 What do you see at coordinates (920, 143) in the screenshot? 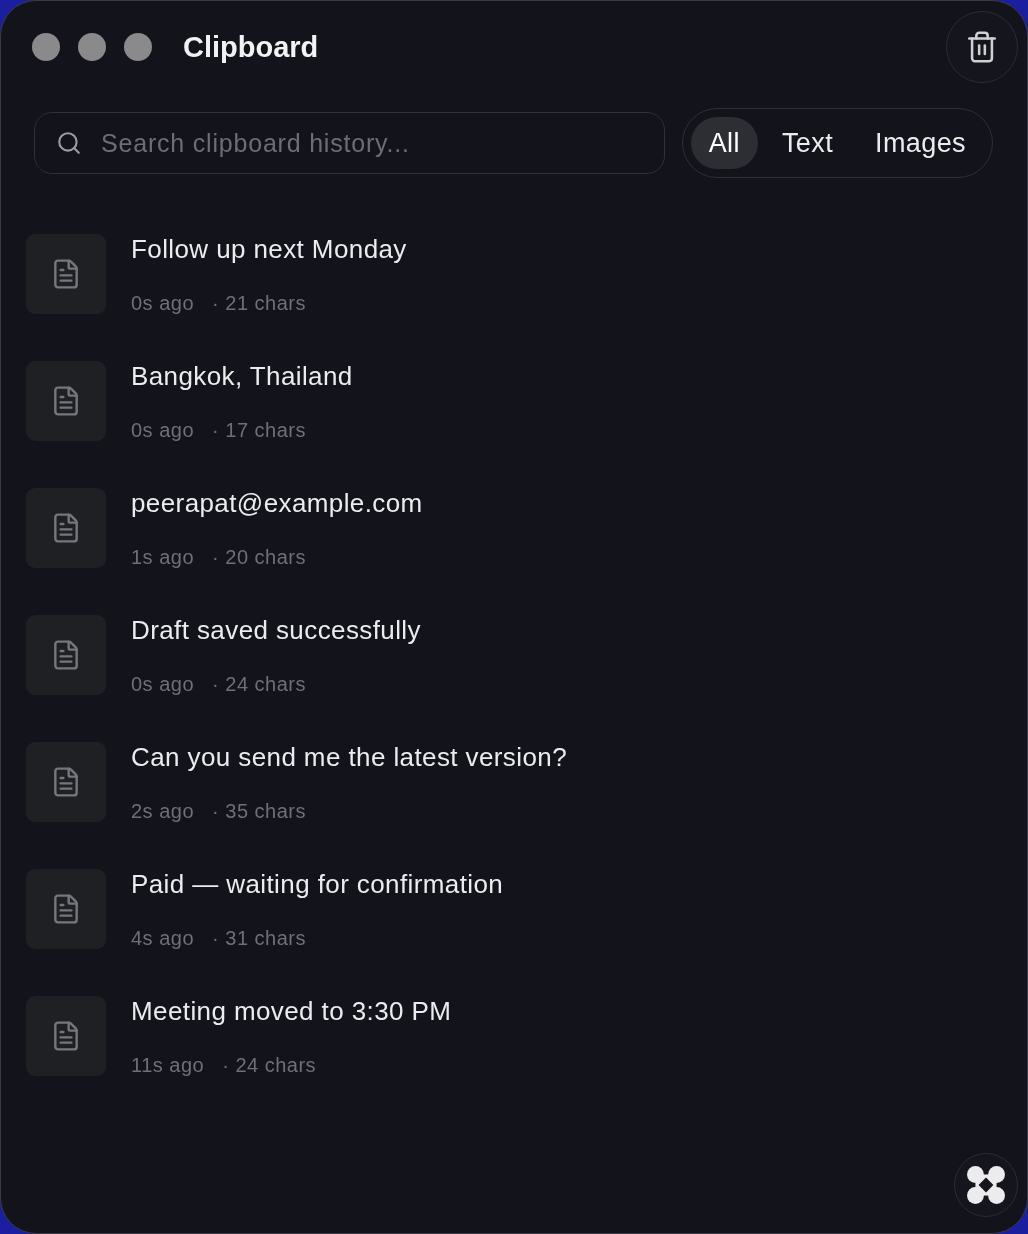
I see `filter-tab: Images` at bounding box center [920, 143].